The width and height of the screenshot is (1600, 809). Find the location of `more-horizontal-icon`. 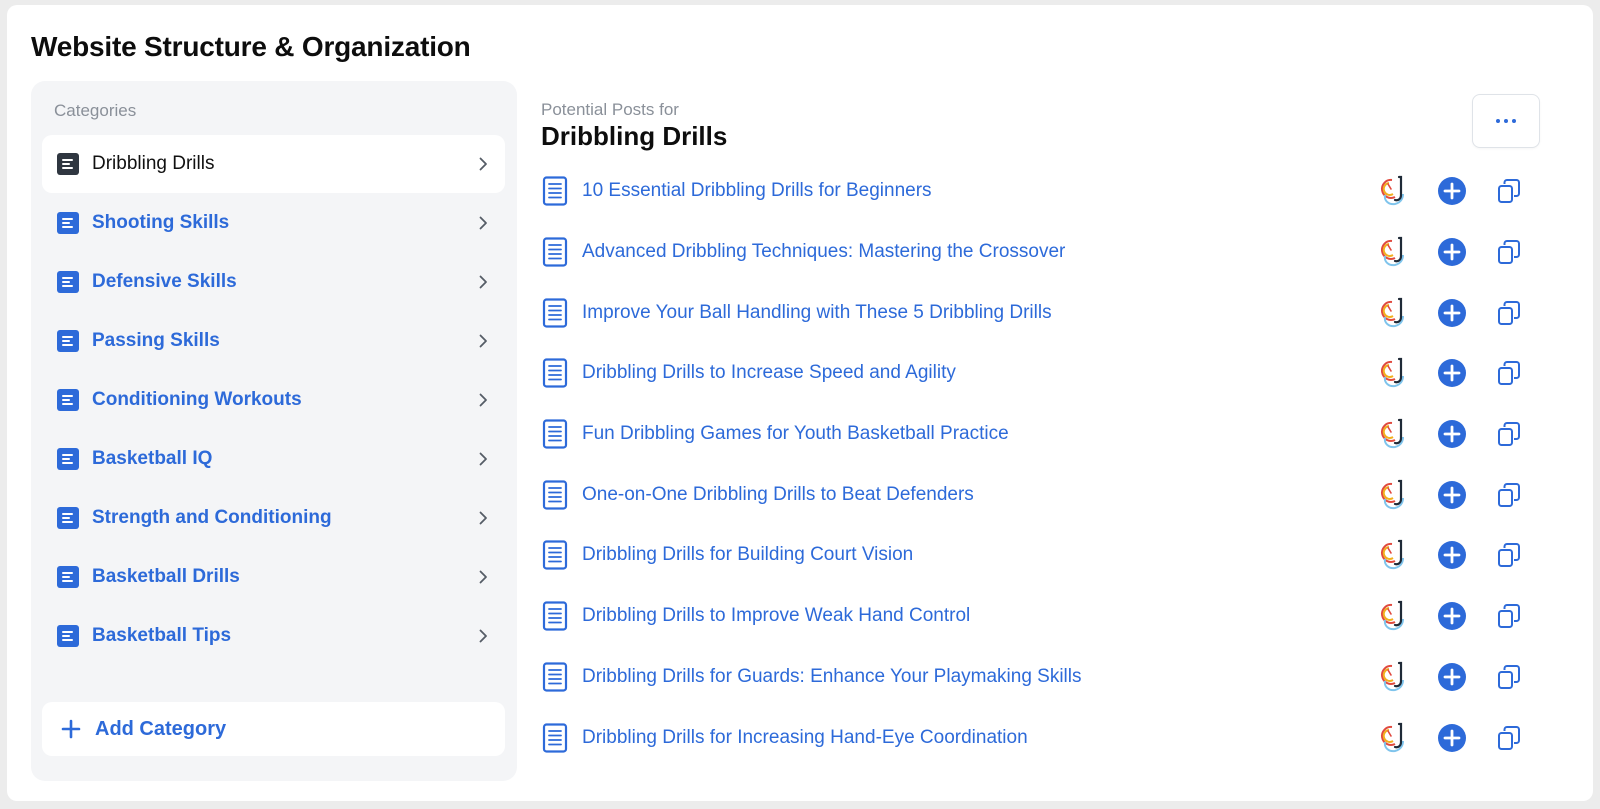

more-horizontal-icon is located at coordinates (1498, 121).